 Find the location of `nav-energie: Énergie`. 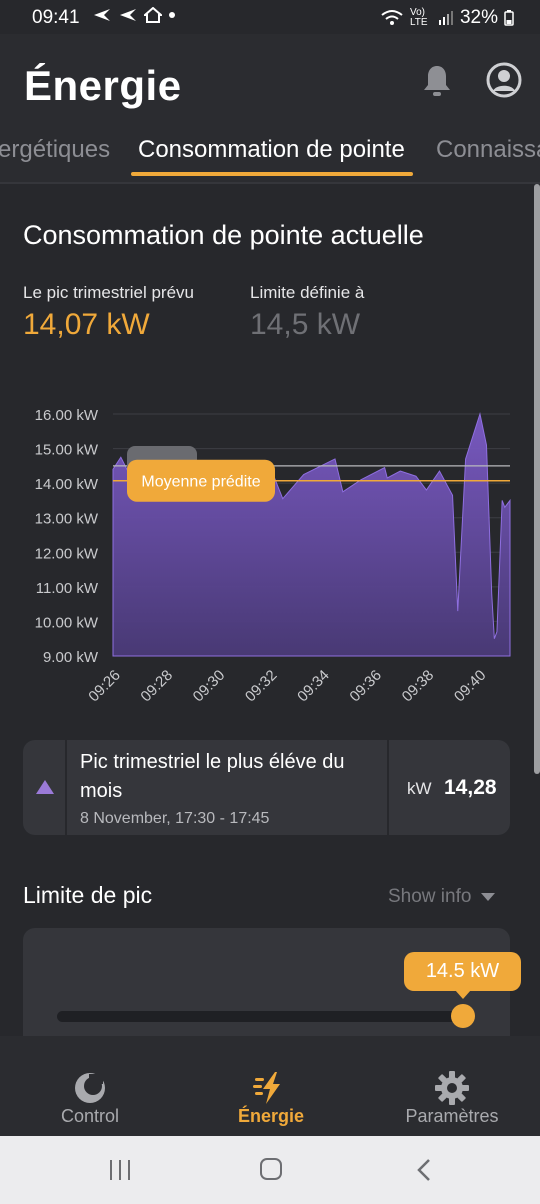

nav-energie: Énergie is located at coordinates (271, 1086).